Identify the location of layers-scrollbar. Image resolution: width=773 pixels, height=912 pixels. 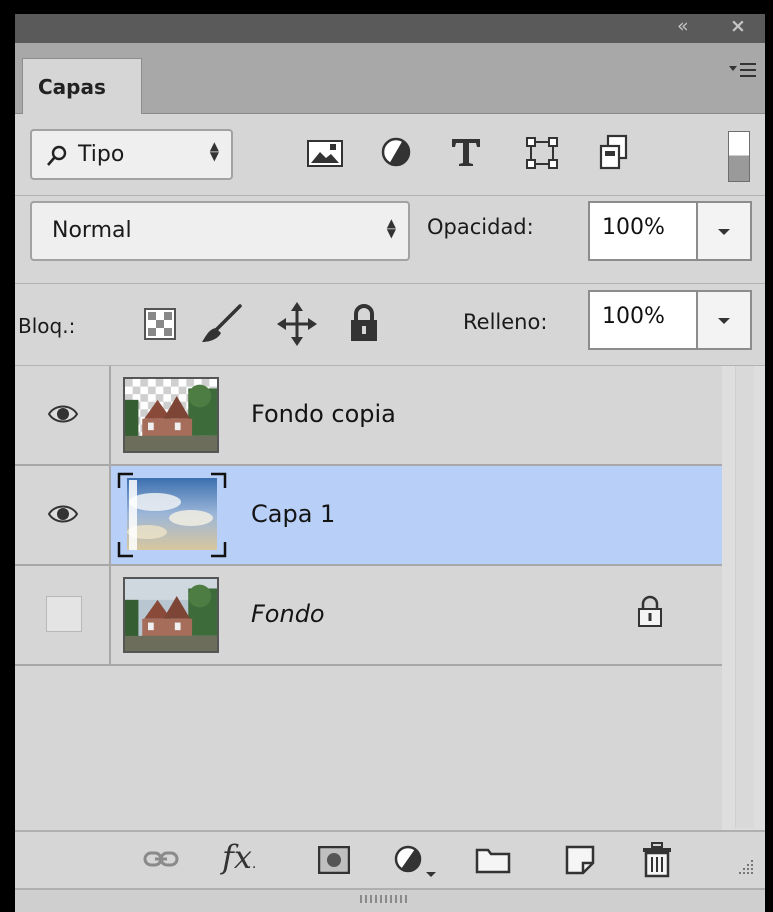
(744, 597).